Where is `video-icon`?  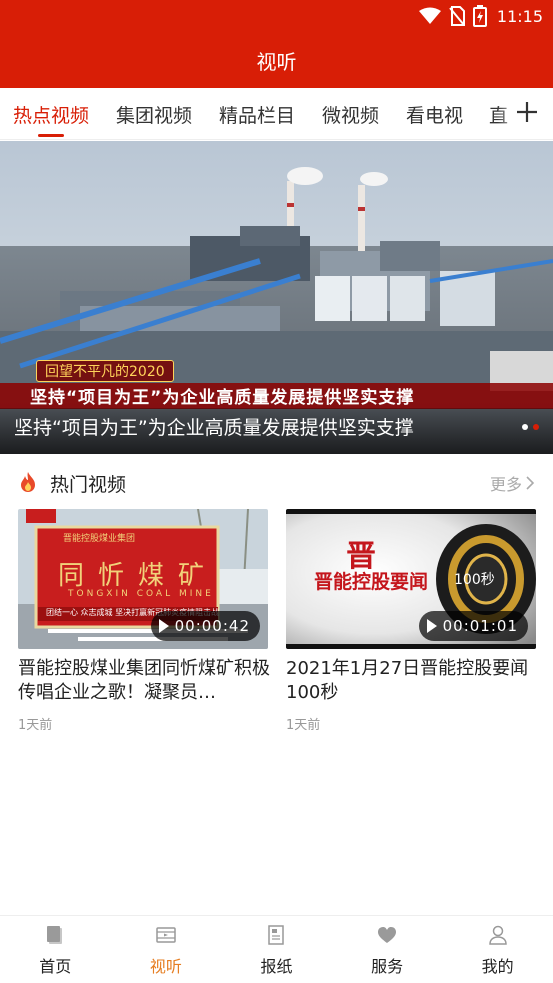
video-icon is located at coordinates (166, 935).